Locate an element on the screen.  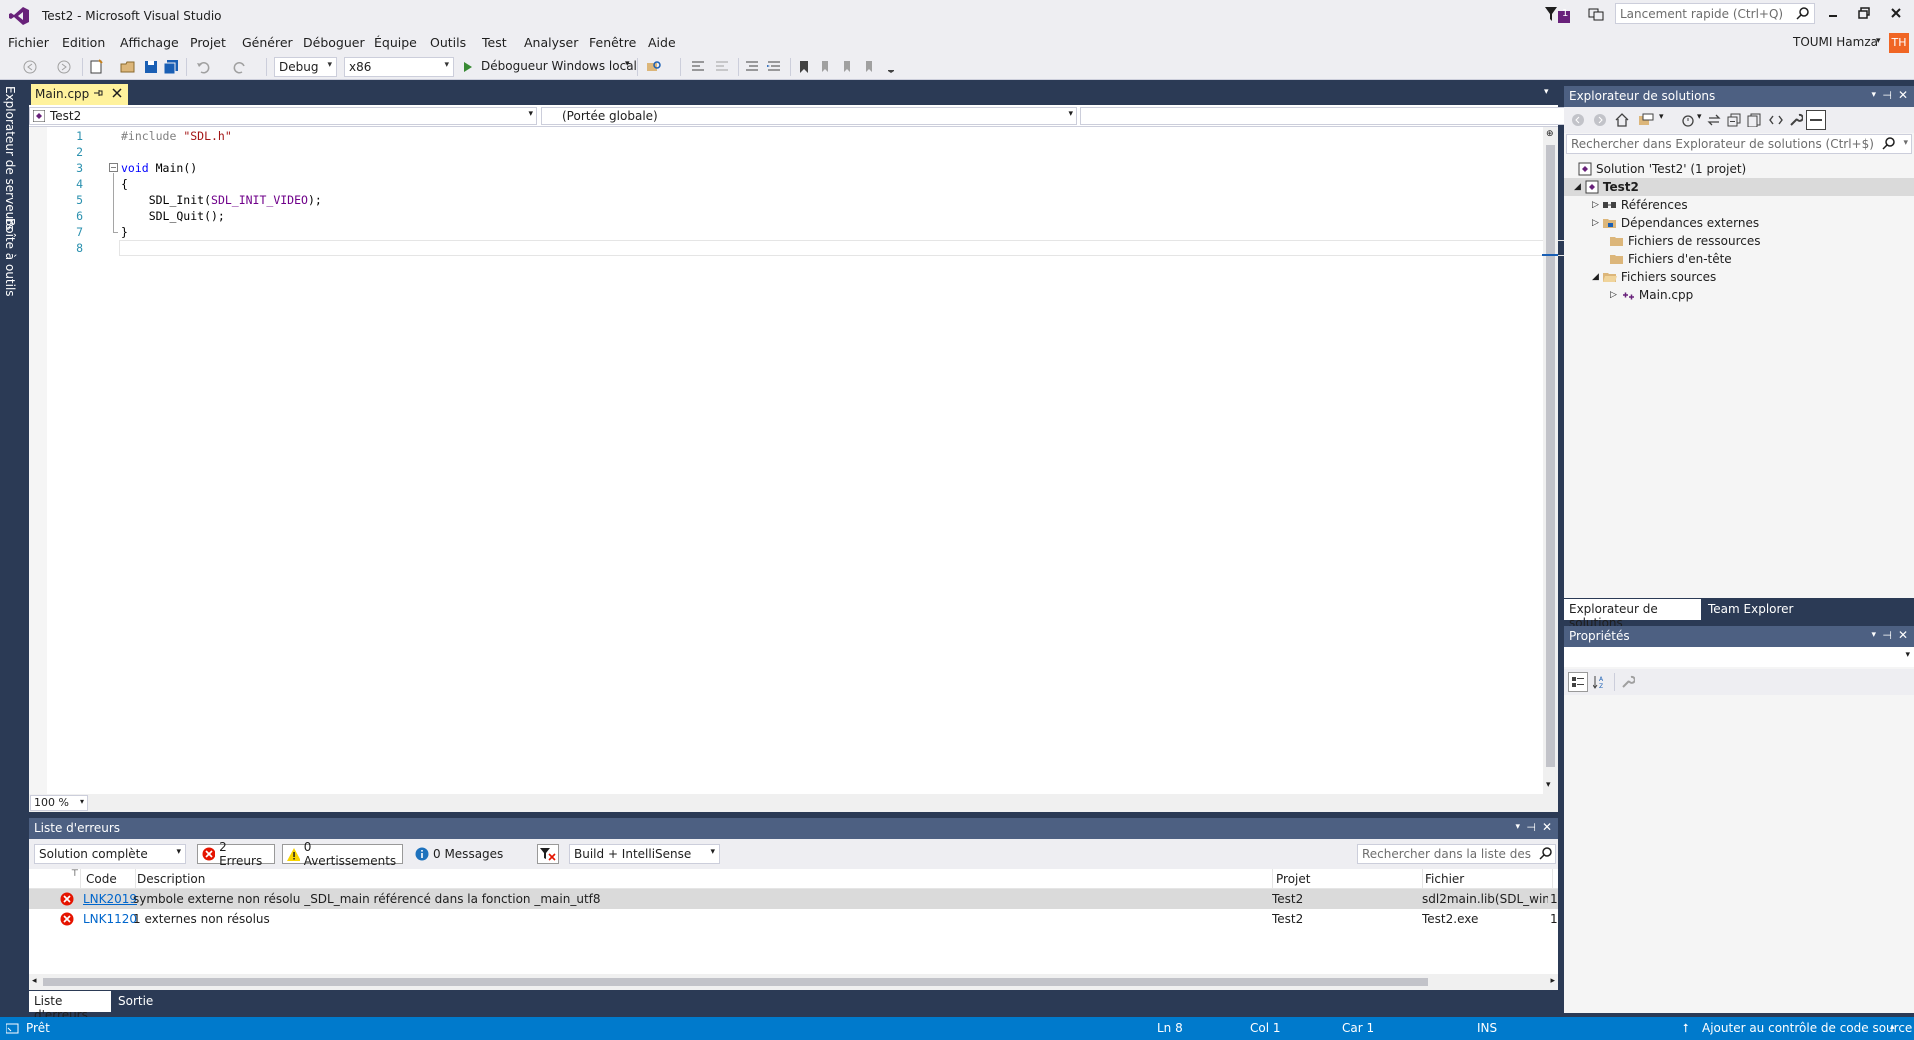
messages-filter-button: 0 Messages is located at coordinates (468, 854).